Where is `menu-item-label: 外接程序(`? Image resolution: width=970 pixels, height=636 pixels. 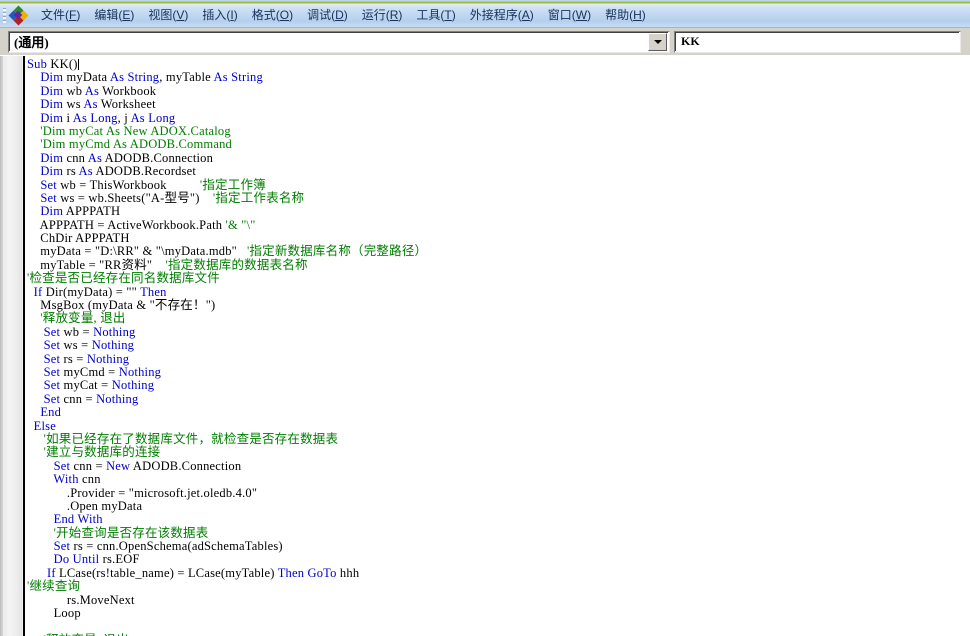
menu-item-label: 外接程序( is located at coordinates (495, 14).